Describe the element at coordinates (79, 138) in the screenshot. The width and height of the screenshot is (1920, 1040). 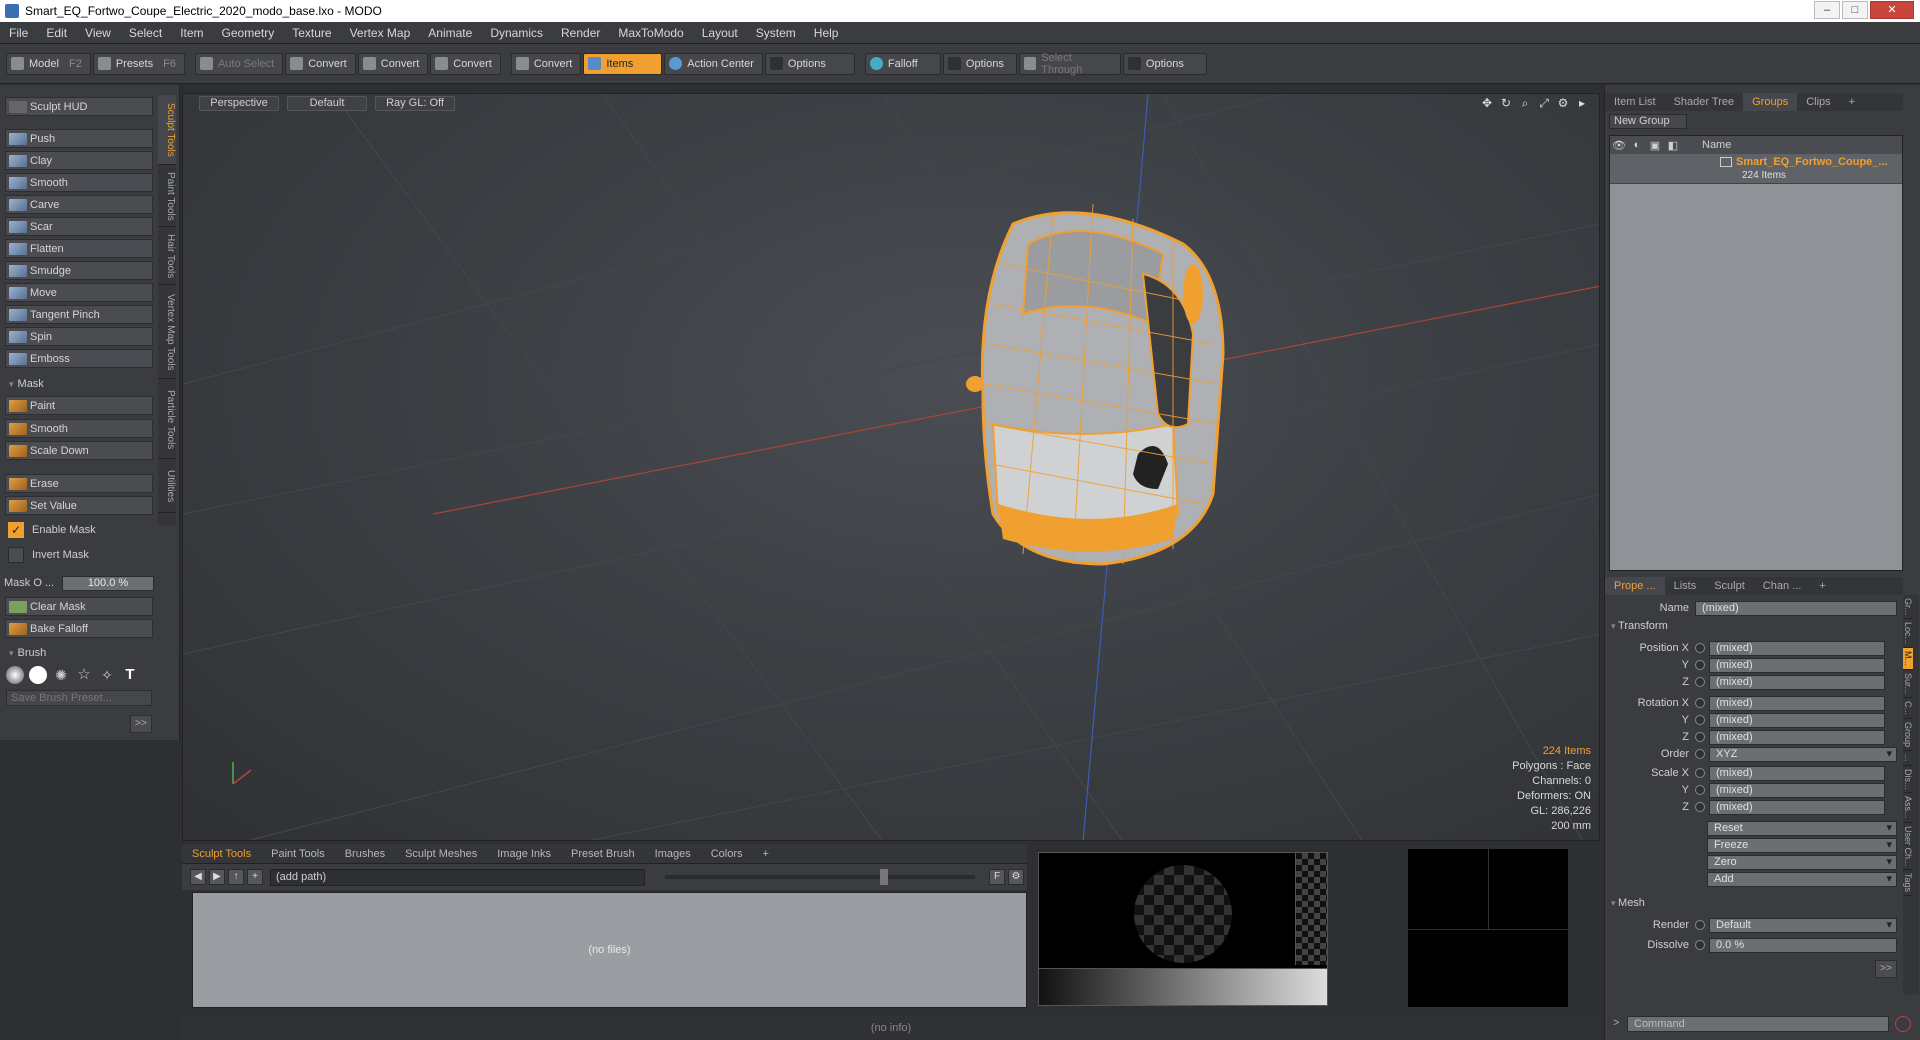
I see `tool-push: Push` at that location.